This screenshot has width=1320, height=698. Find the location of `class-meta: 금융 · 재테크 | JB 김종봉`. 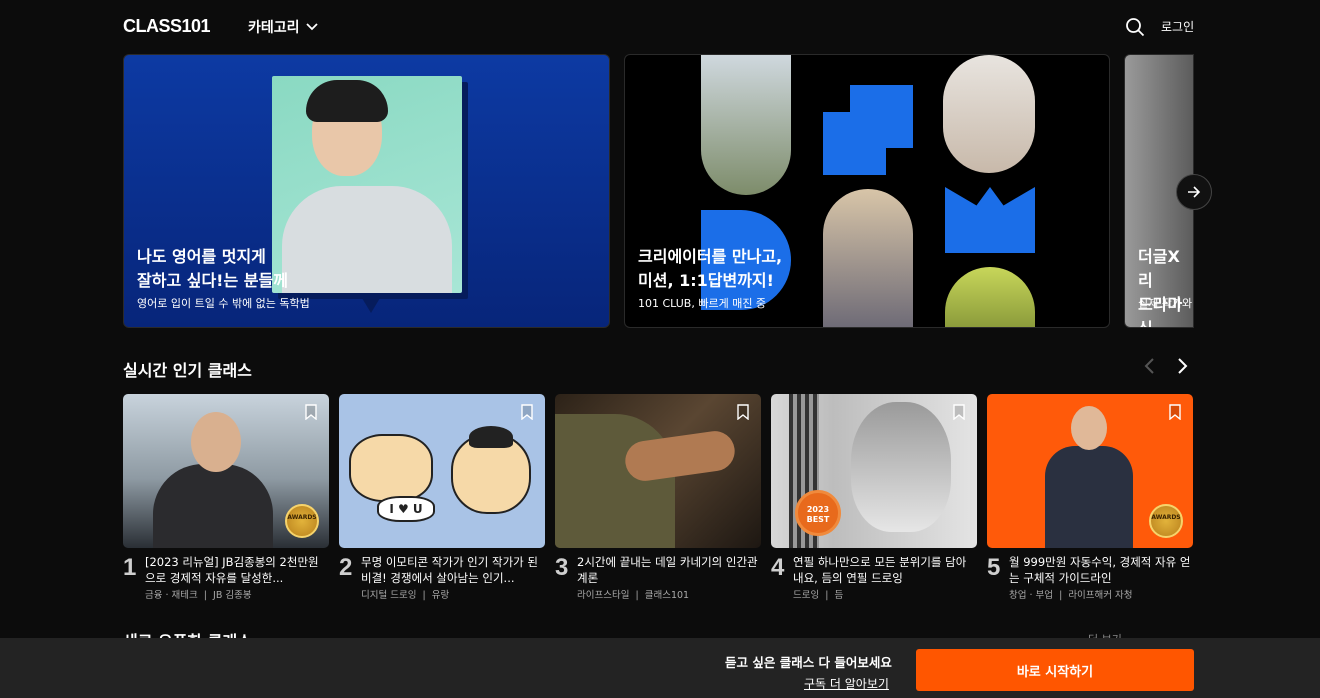

class-meta: 금융 · 재테크 | JB 김종봉 is located at coordinates (198, 595).